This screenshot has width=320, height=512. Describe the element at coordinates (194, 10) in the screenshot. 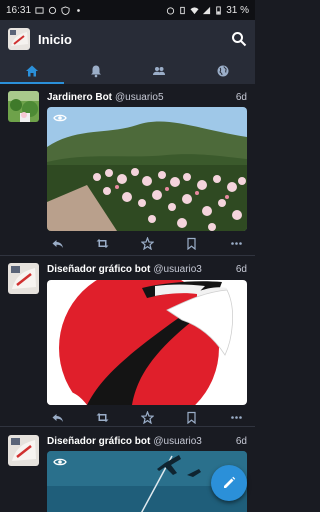

I see `wifi-icon` at that location.